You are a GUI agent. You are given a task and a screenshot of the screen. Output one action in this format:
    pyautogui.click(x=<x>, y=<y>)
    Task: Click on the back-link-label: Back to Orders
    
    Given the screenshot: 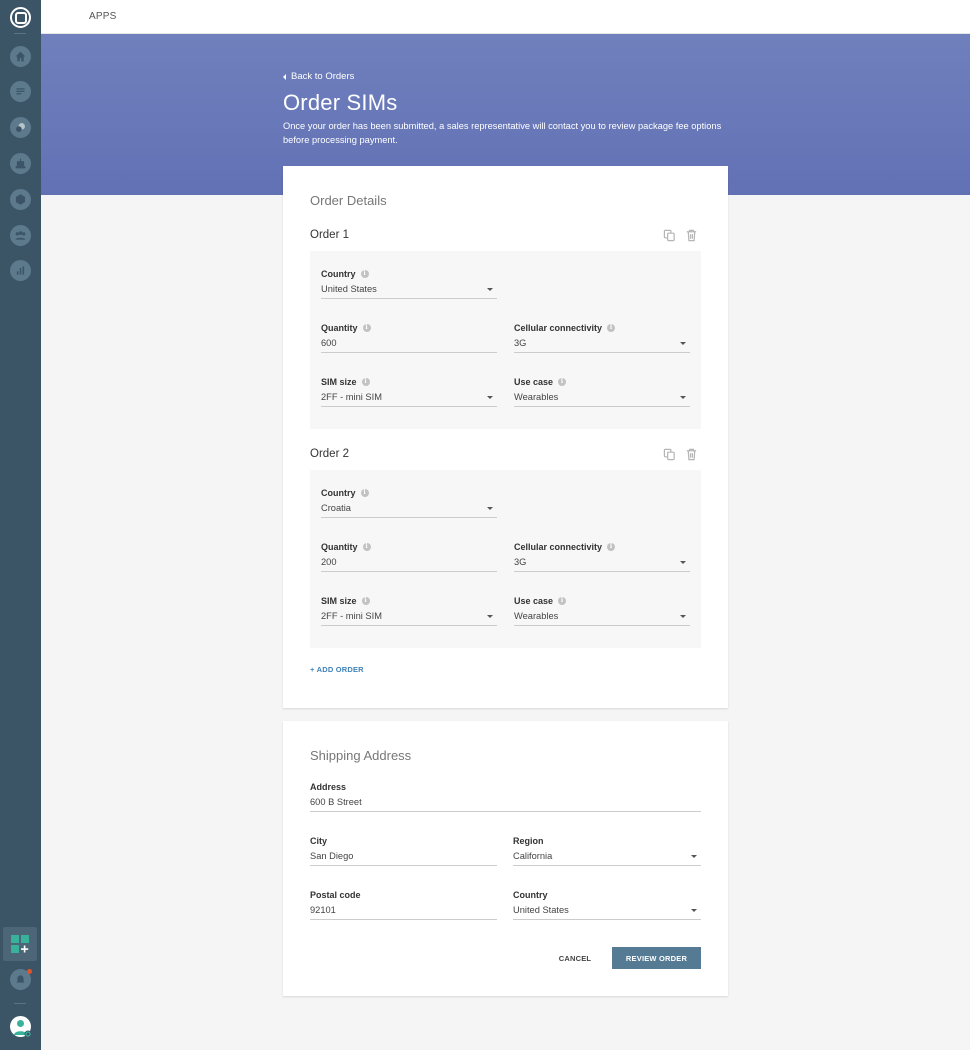 What is the action you would take?
    pyautogui.click(x=323, y=76)
    